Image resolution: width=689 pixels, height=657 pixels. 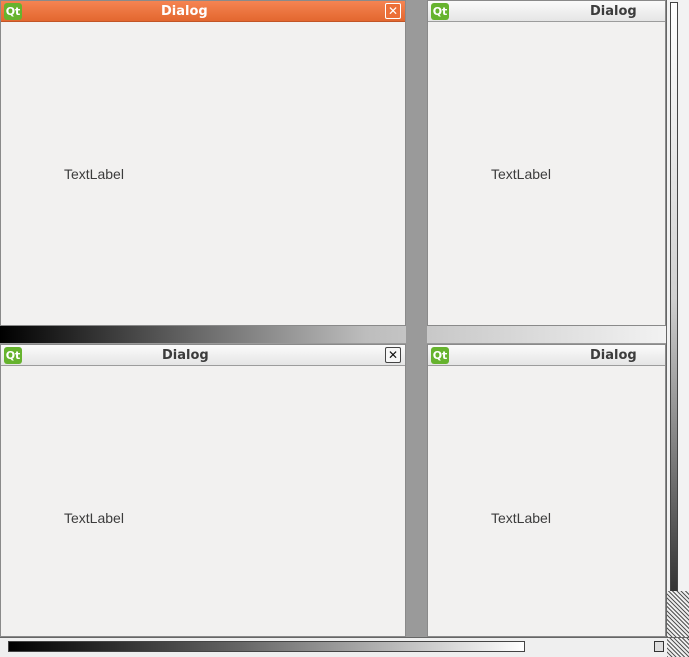 I want to click on horizontal-scroll-groove, so click(x=266, y=646).